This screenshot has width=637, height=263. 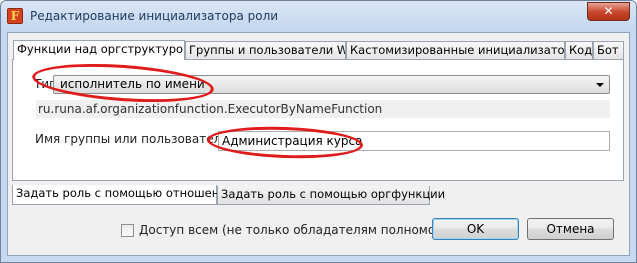 What do you see at coordinates (579, 50) in the screenshot?
I see `tab-code: Код` at bounding box center [579, 50].